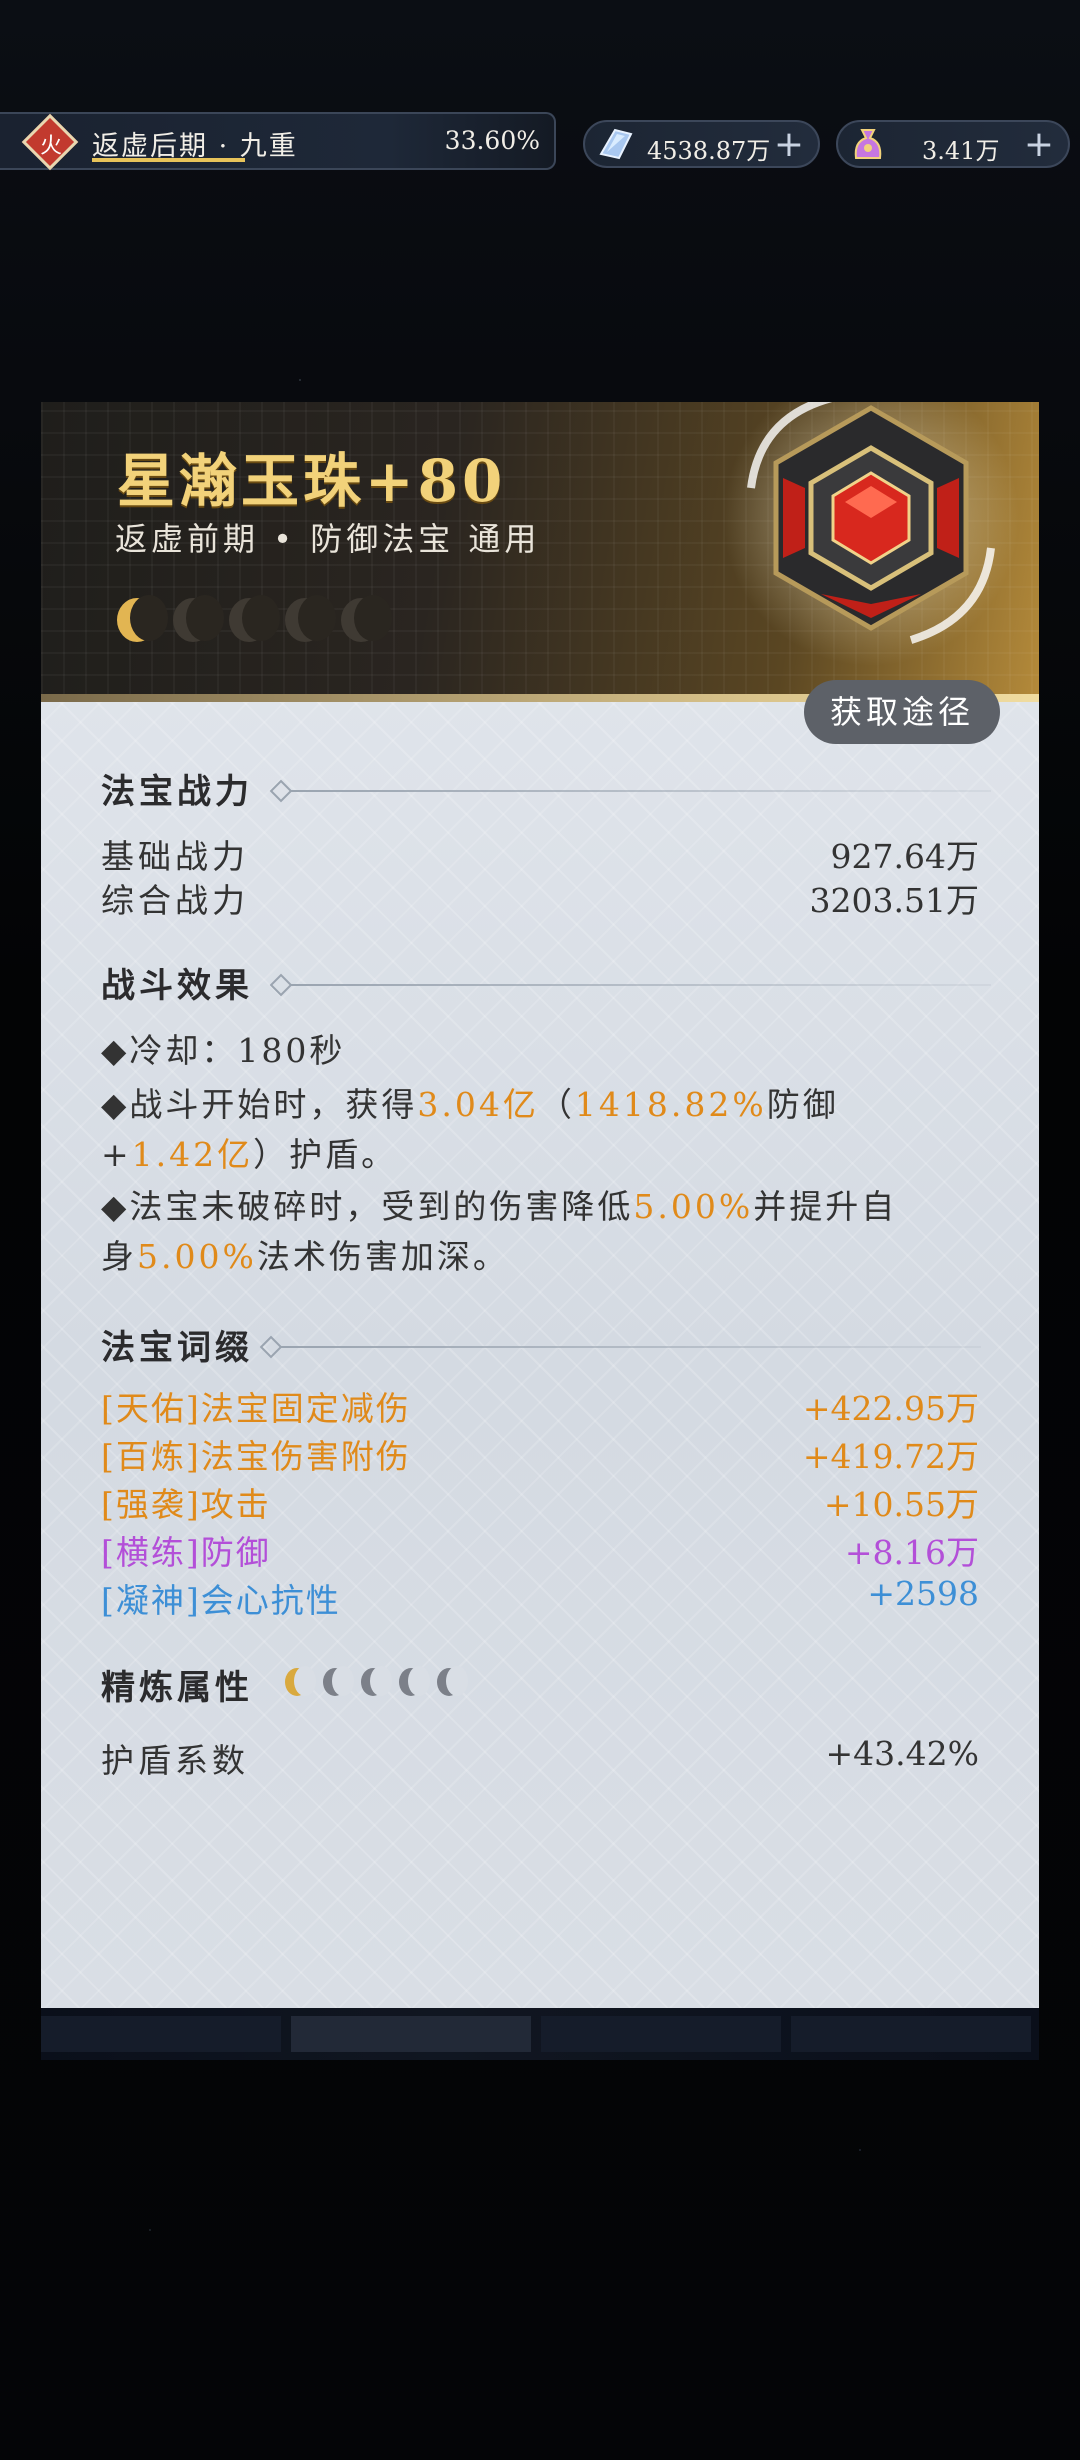 This screenshot has height=2460, width=1080. Describe the element at coordinates (186, 1504) in the screenshot. I see `affix-label: [强袭]攻击` at that location.